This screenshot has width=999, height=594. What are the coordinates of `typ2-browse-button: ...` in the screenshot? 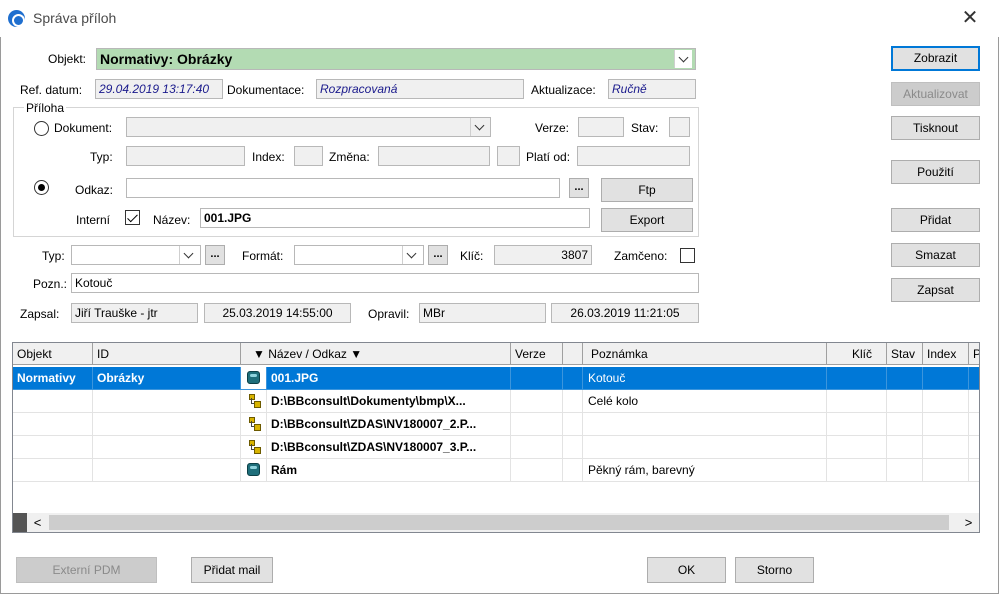 It's located at (215, 255).